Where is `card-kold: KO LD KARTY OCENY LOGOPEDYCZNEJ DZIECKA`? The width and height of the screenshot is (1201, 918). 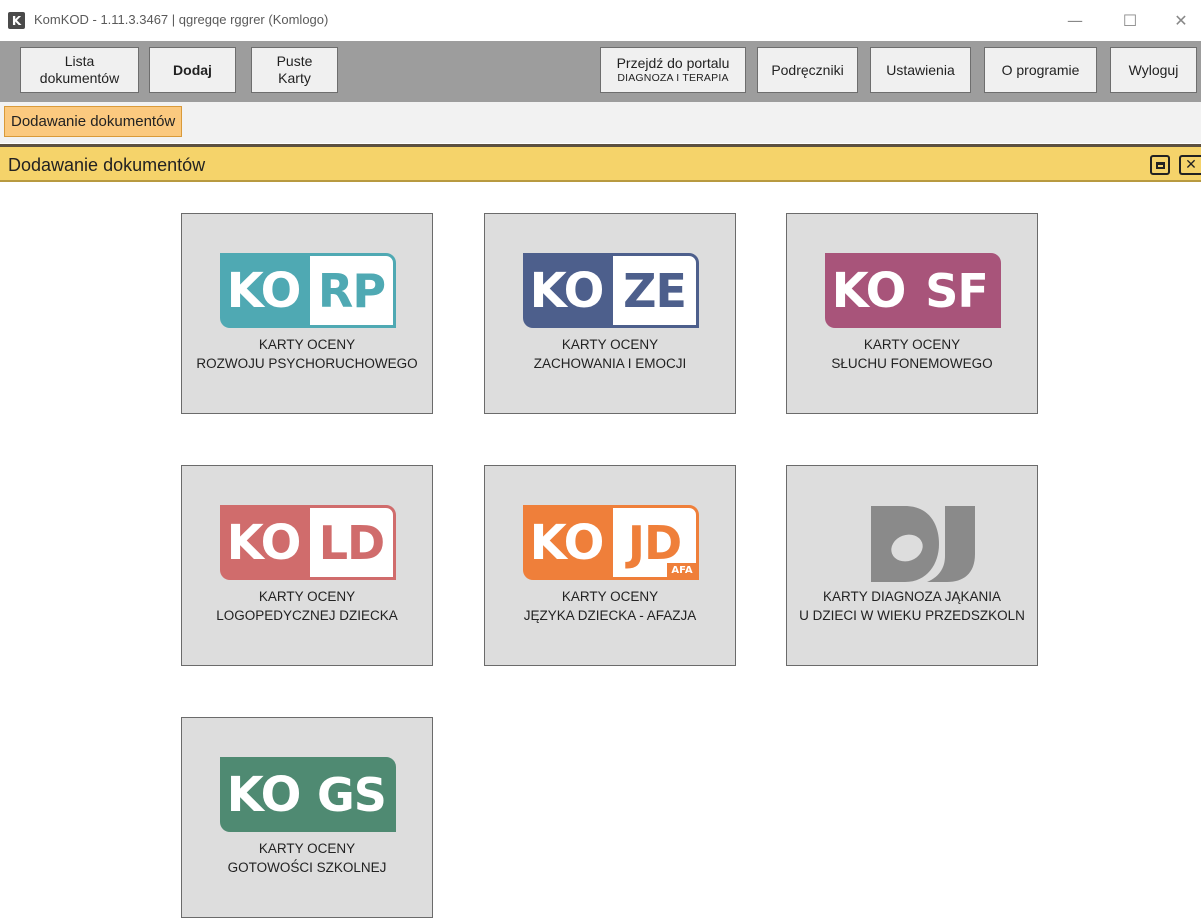
card-kold: KO LD KARTY OCENY LOGOPEDYCZNEJ DZIECKA is located at coordinates (307, 565).